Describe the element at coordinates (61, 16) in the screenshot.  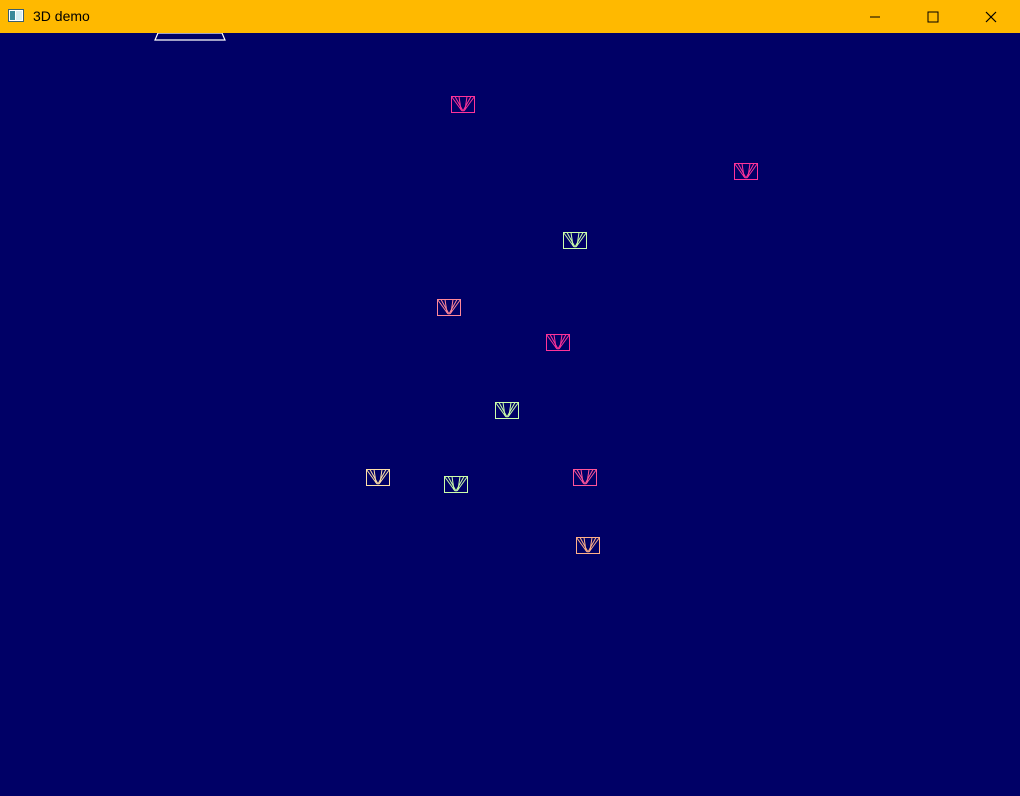
I see `window-title: 3D demo` at that location.